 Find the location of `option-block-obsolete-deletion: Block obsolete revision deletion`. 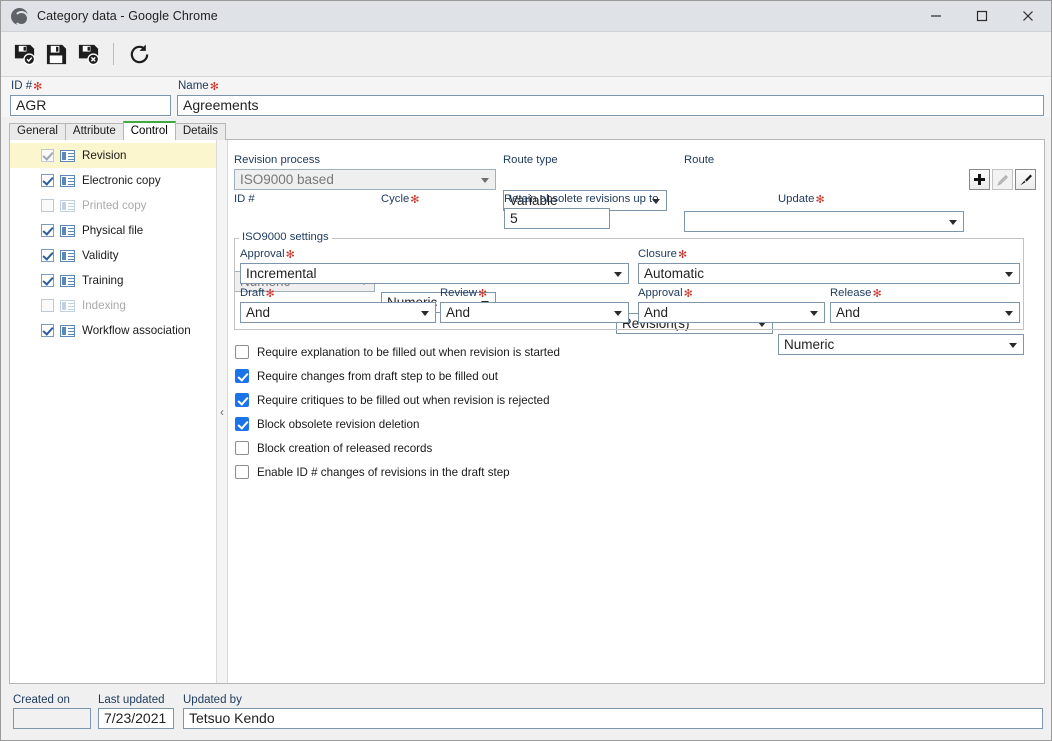

option-block-obsolete-deletion: Block obsolete revision deletion is located at coordinates (327, 424).